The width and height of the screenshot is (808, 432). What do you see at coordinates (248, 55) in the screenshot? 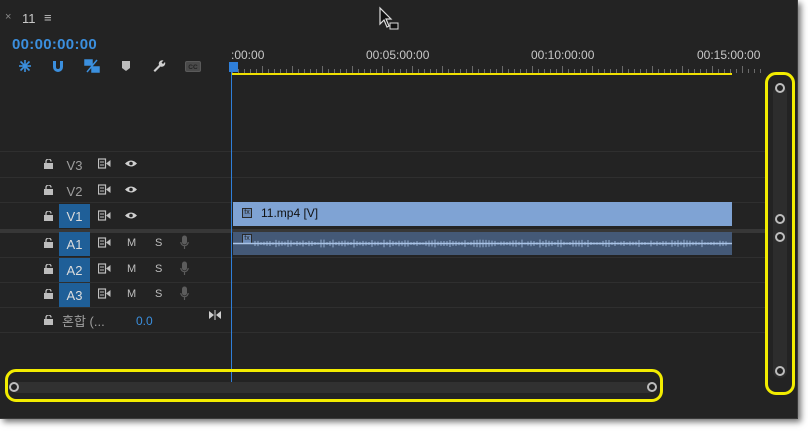
I see `ruler-label: :00:00` at bounding box center [248, 55].